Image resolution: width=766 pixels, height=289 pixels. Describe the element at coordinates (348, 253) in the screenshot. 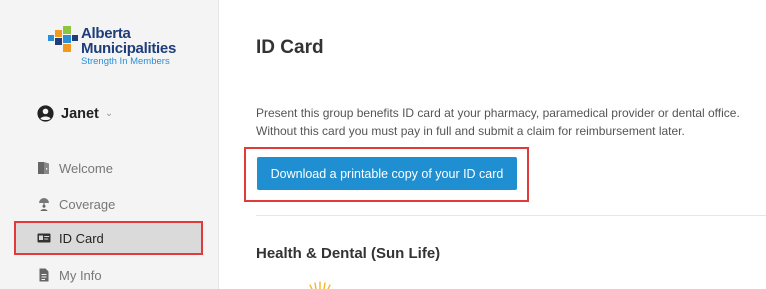

I see `section-title-health-dental: Health & Dental (Sun Life)` at that location.